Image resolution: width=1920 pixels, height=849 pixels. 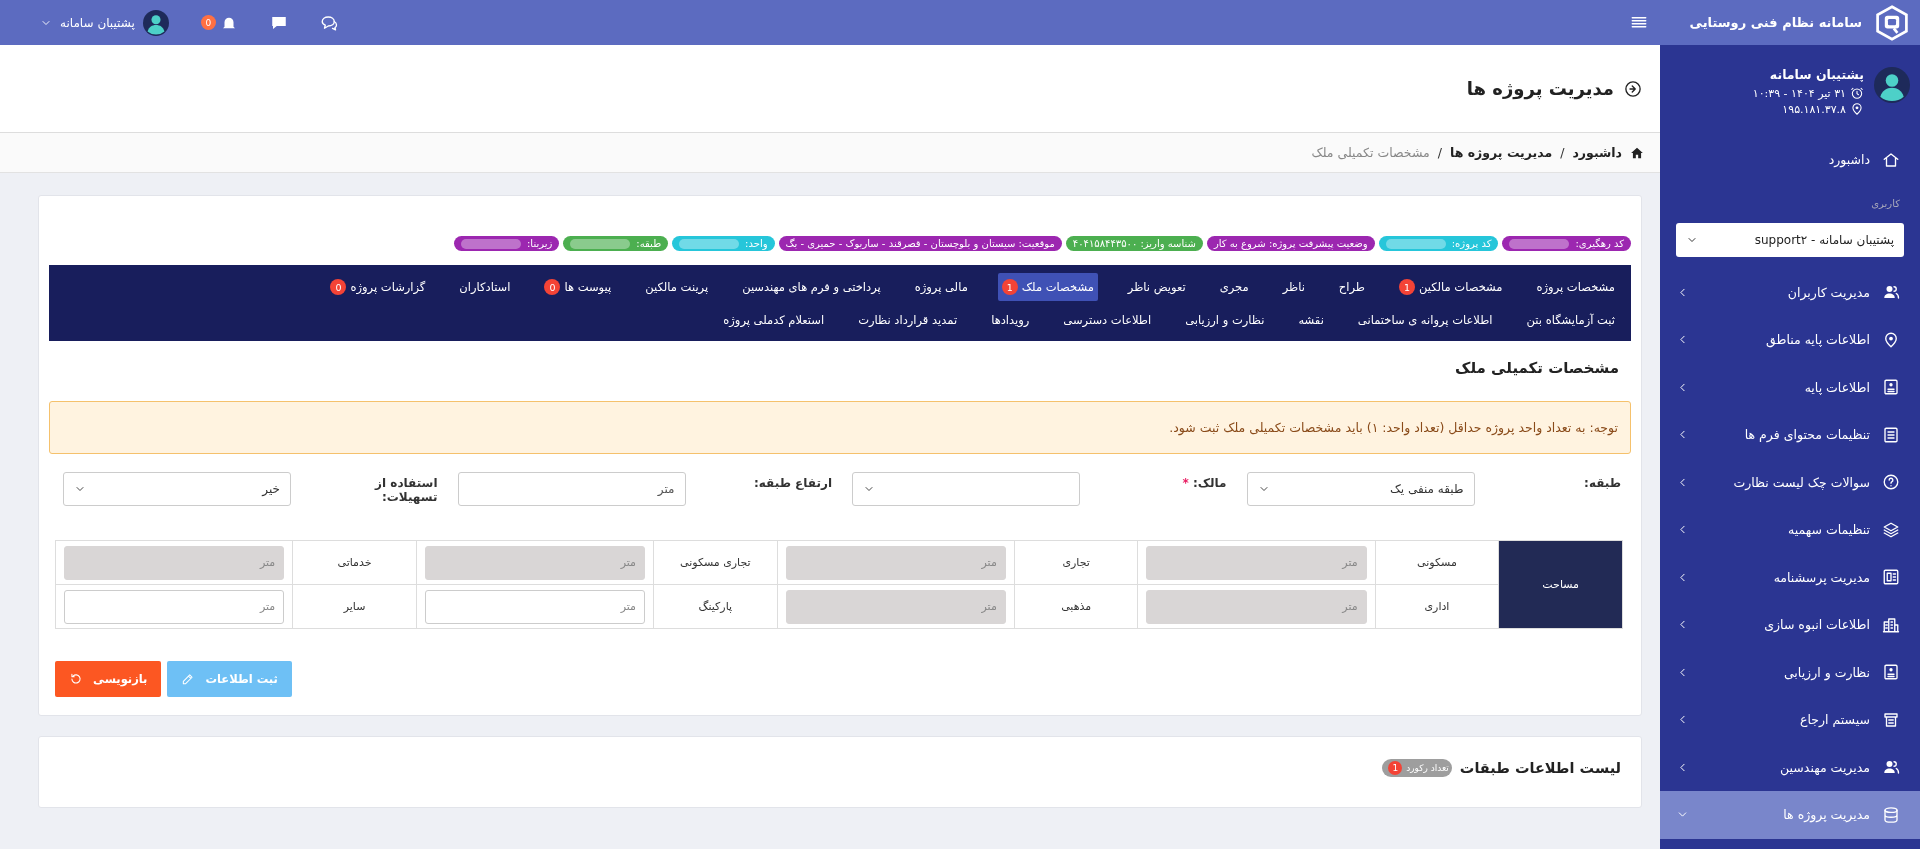 I want to click on clock-icon, so click(x=1857, y=93).